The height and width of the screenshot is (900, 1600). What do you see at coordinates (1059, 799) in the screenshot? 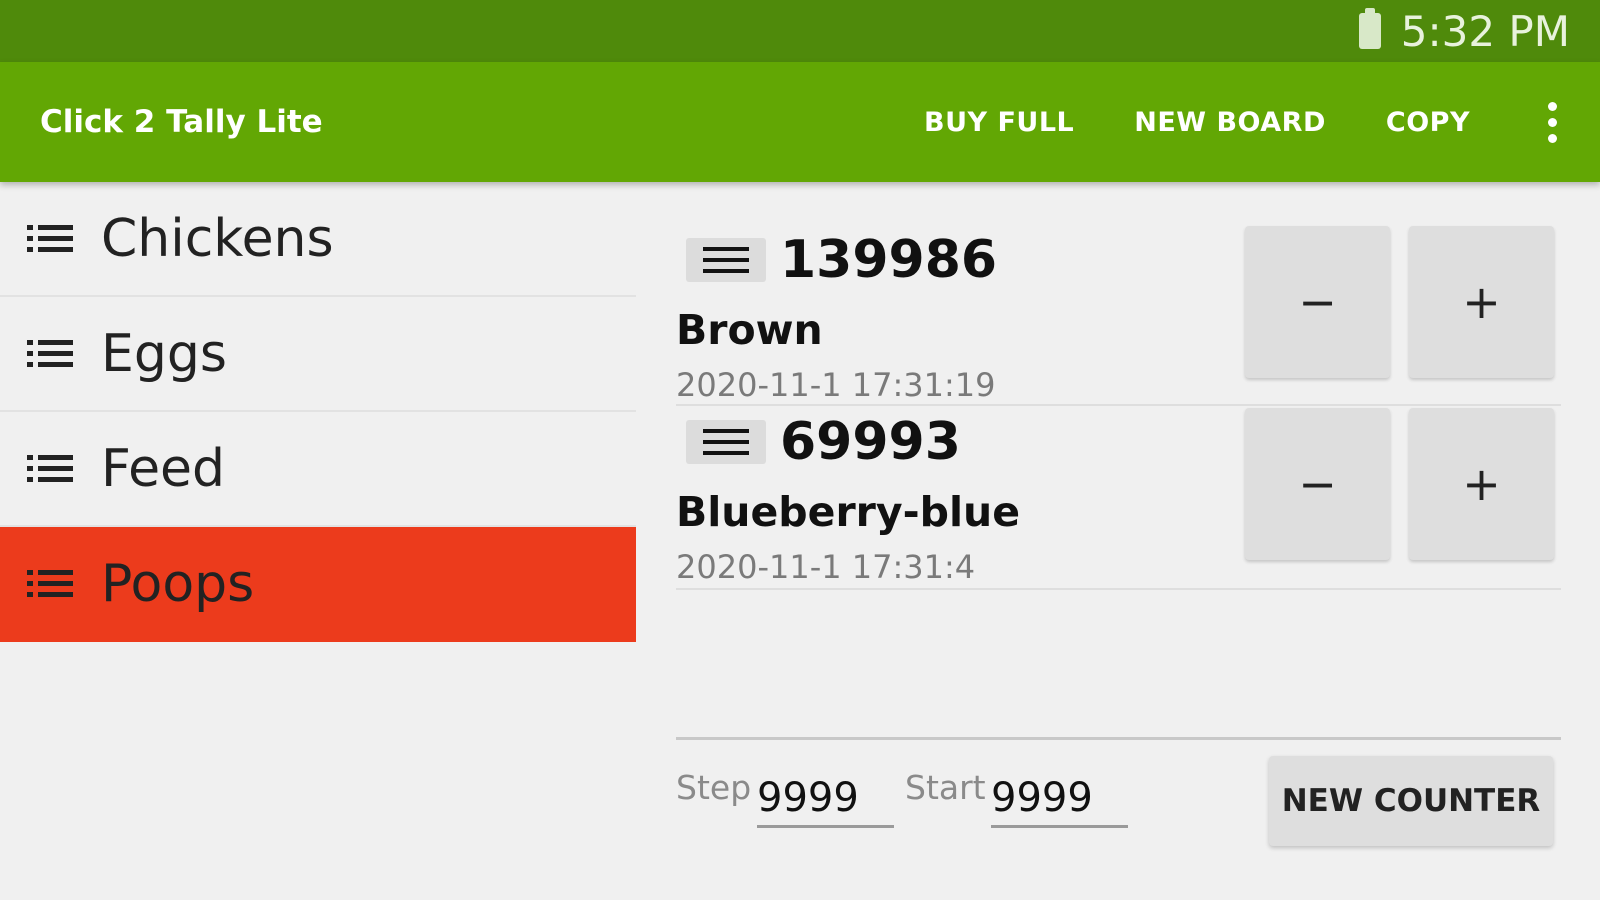
I see `start-input` at bounding box center [1059, 799].